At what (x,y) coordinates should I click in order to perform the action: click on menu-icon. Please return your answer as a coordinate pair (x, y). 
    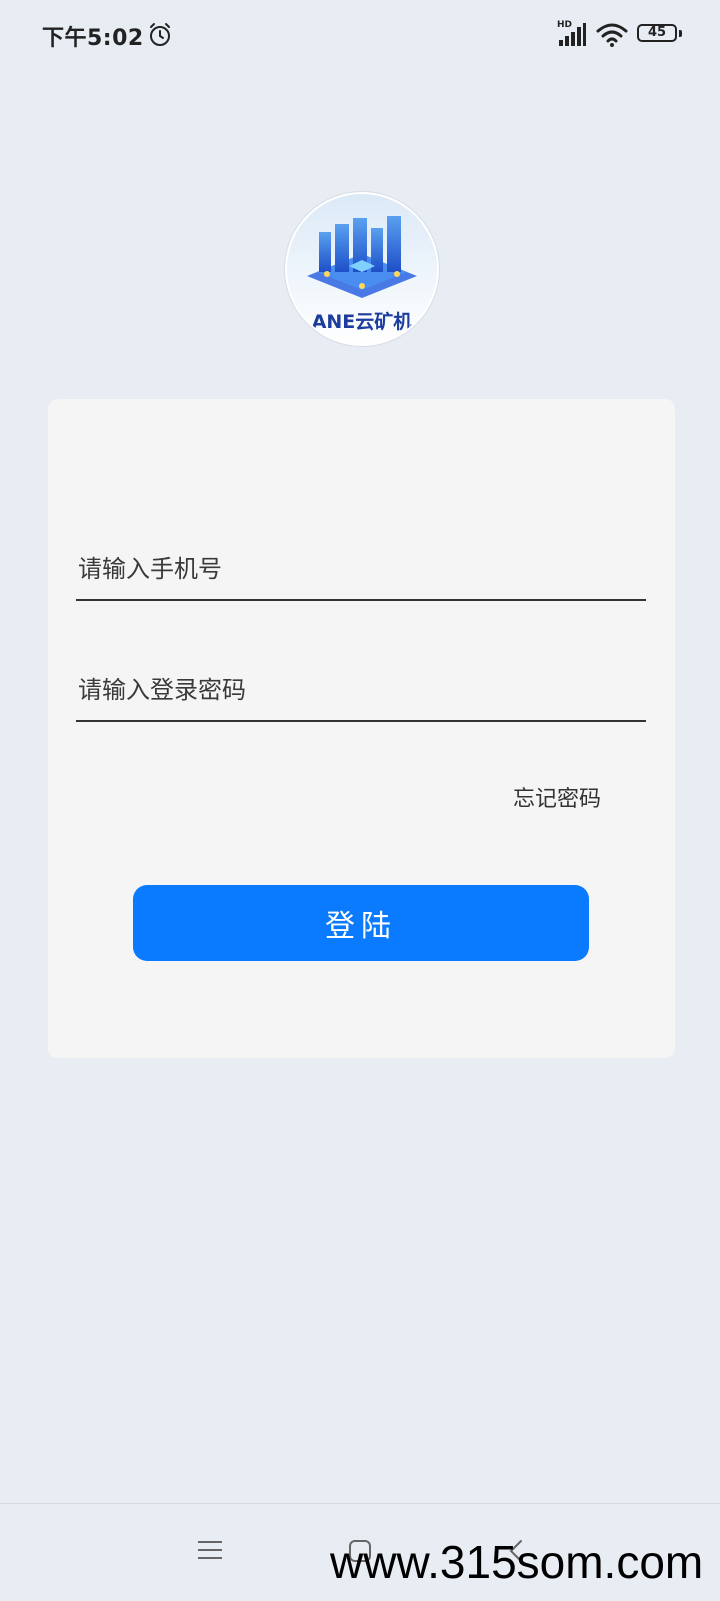
    Looking at the image, I should click on (211, 1551).